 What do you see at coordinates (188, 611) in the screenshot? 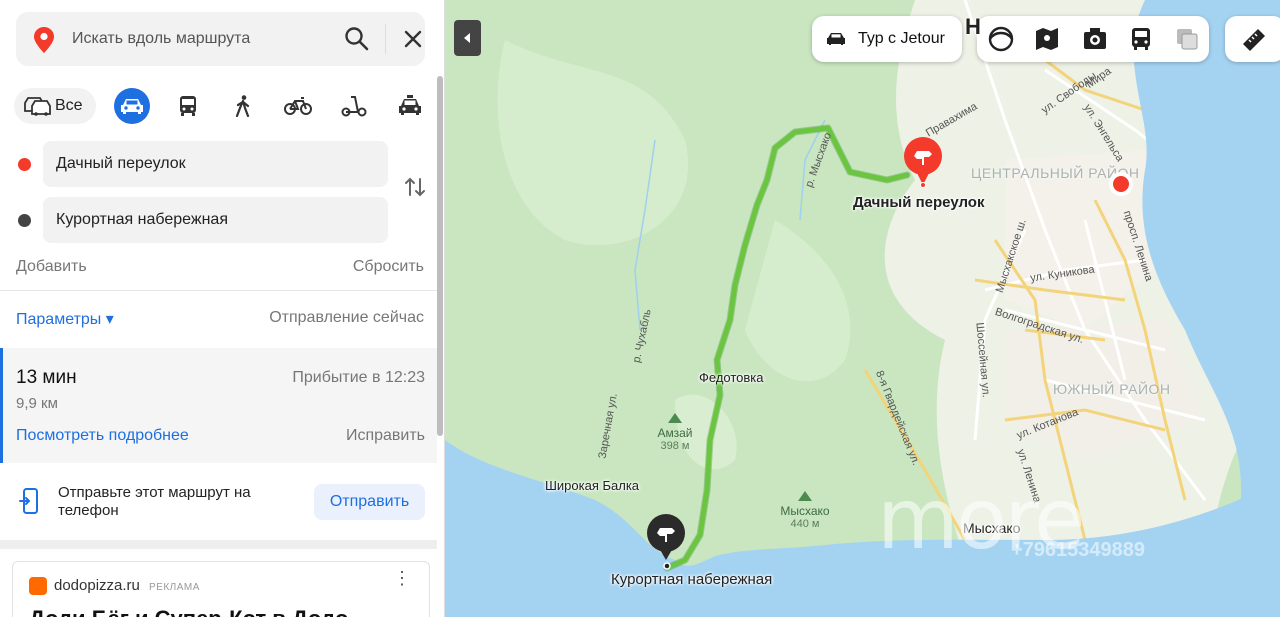
I see `ad-title: Доди Бёг и Супер-Кот в Додо` at bounding box center [188, 611].